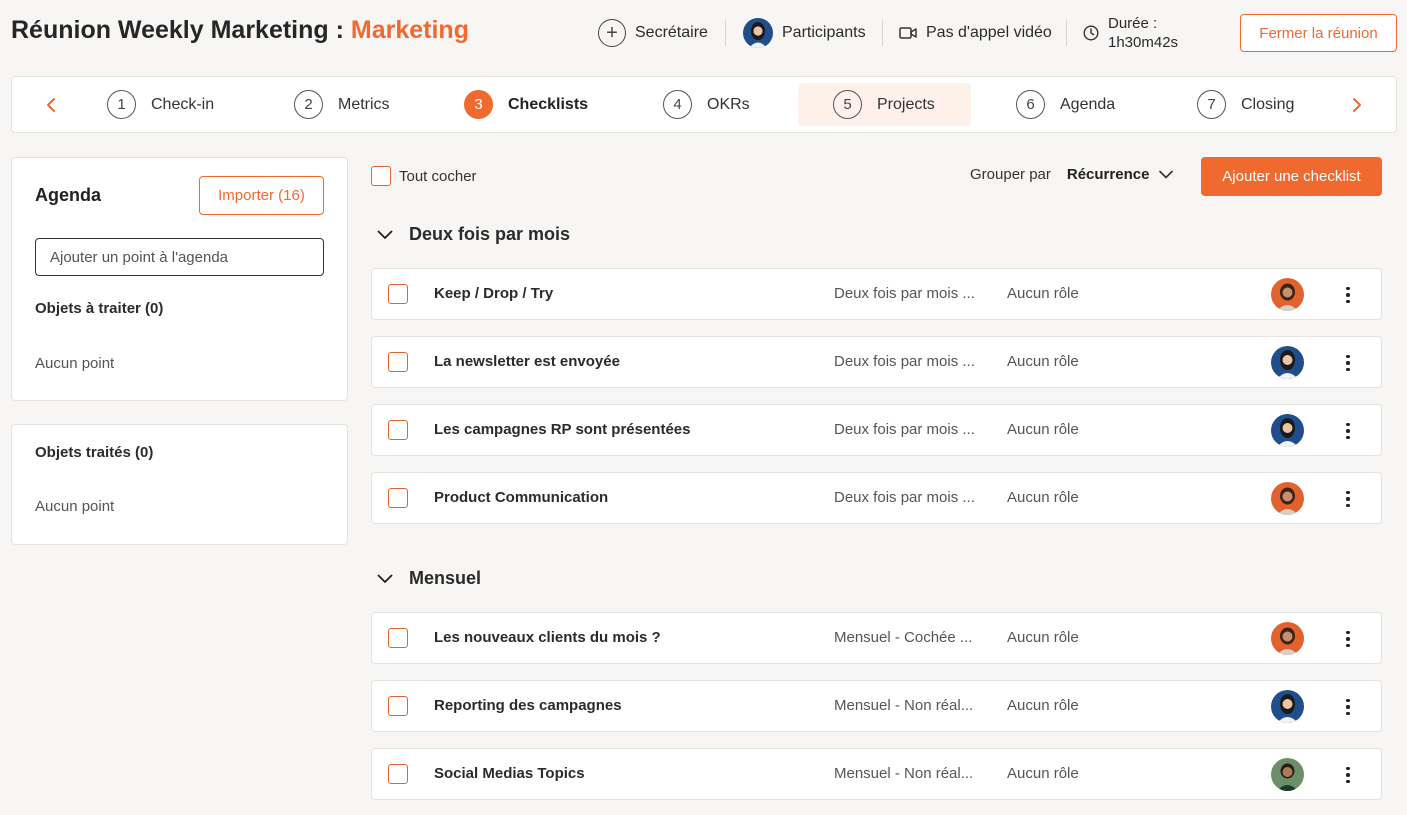  I want to click on page-title: Réunion Weekly Marketing : Marketing, so click(240, 30).